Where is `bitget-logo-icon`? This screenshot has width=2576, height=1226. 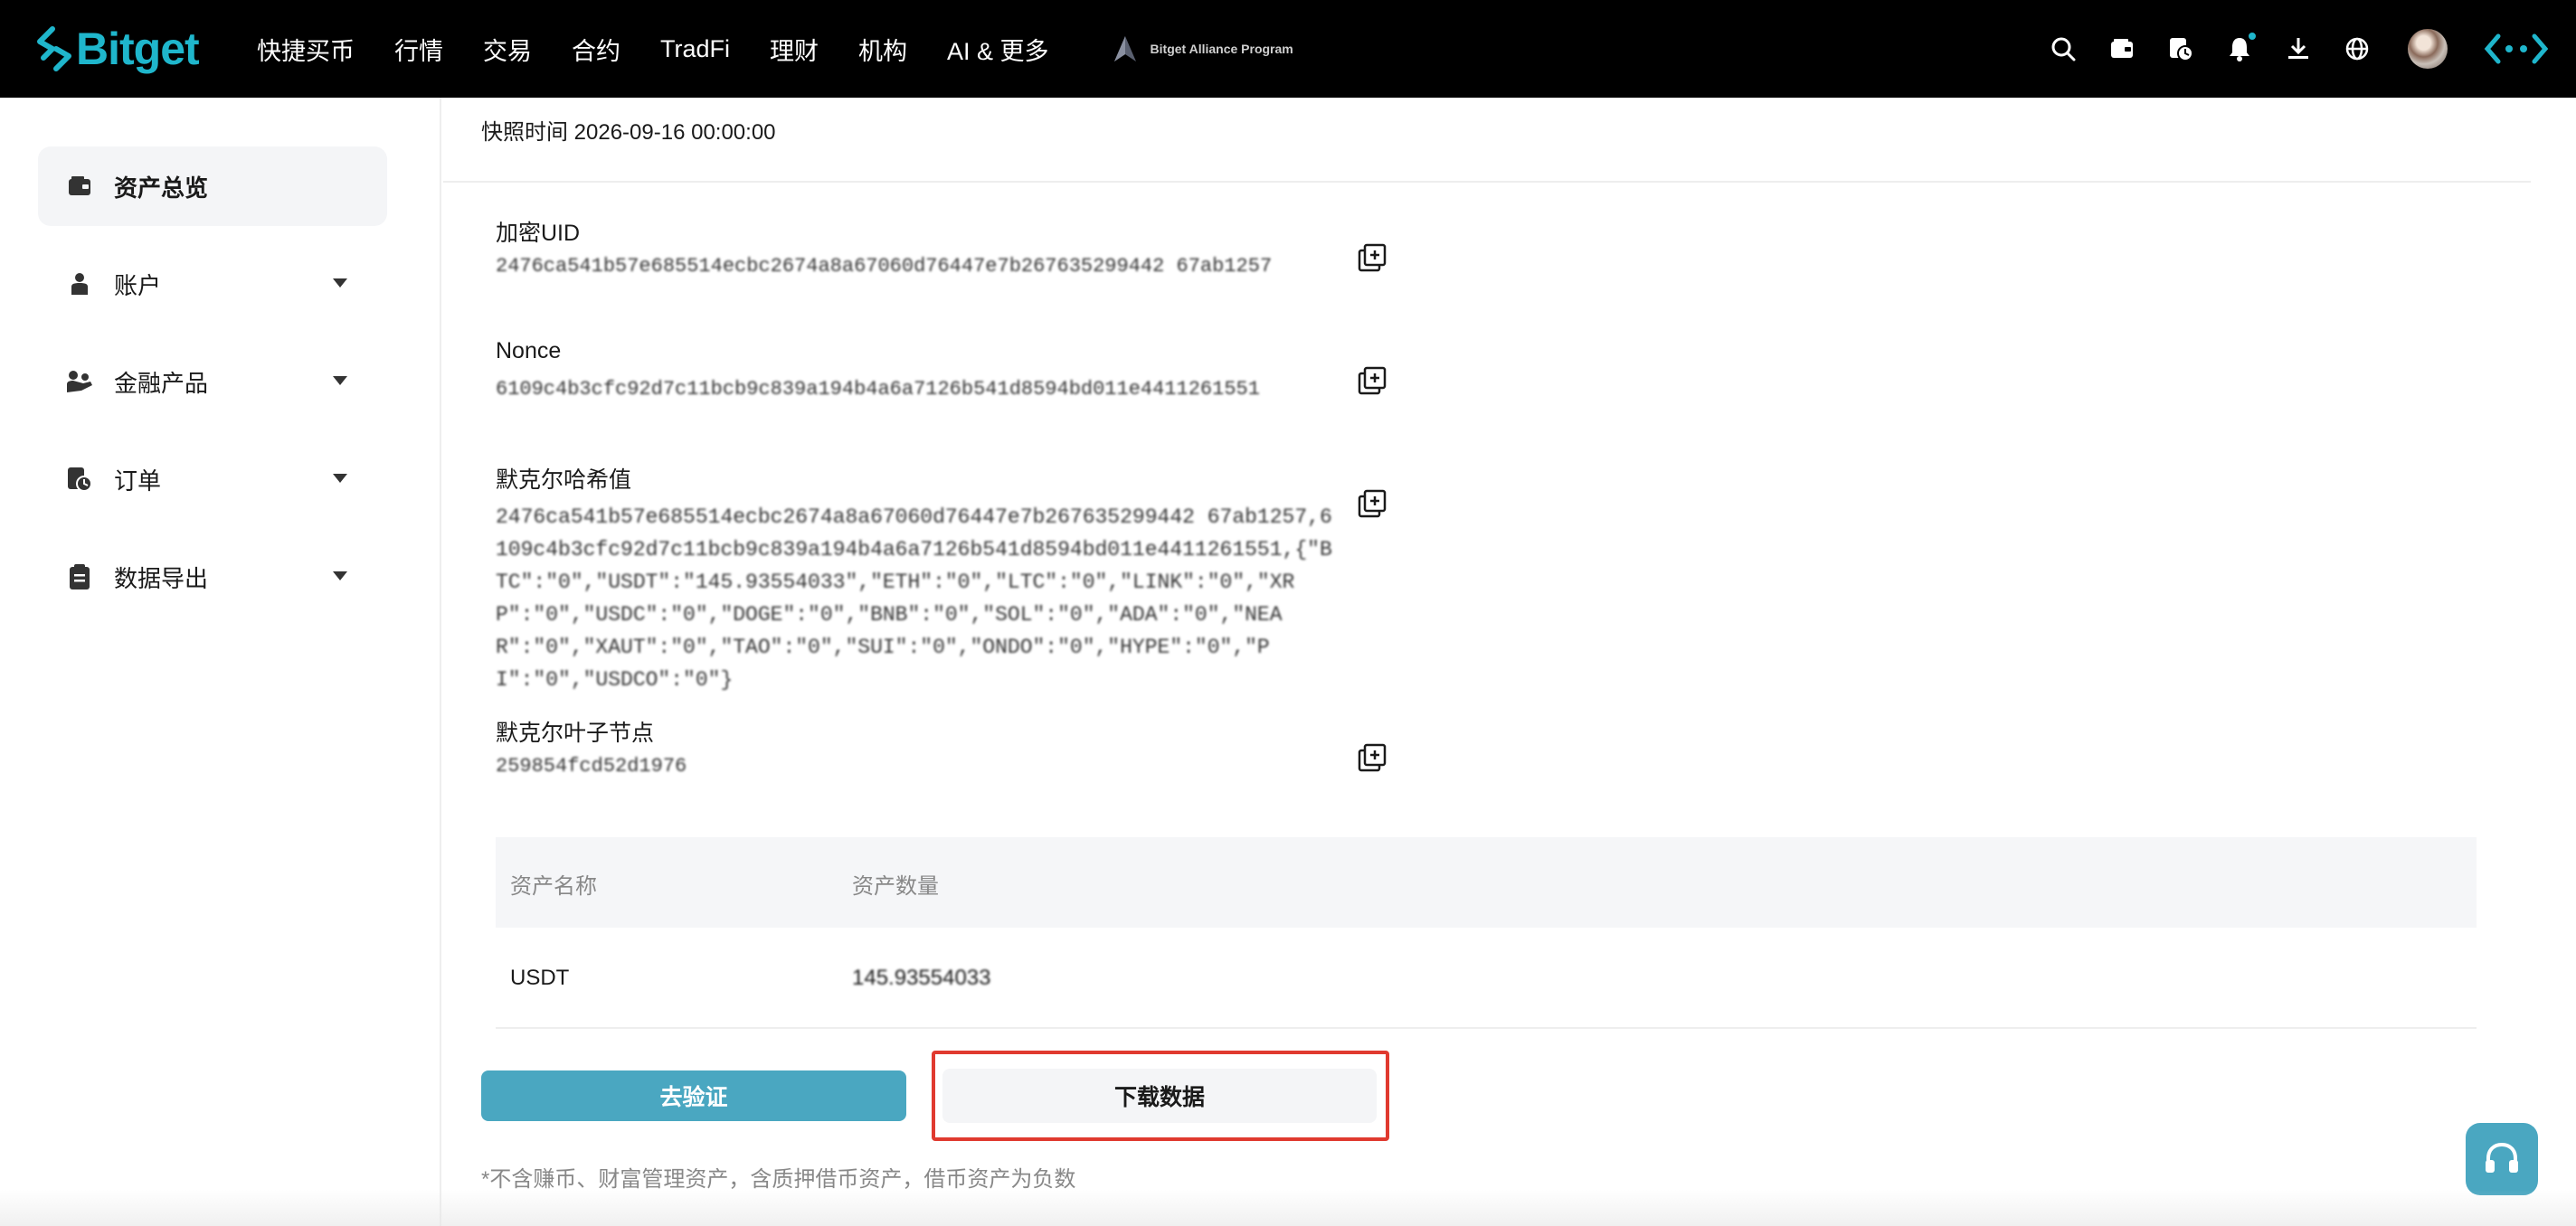 bitget-logo-icon is located at coordinates (54, 48).